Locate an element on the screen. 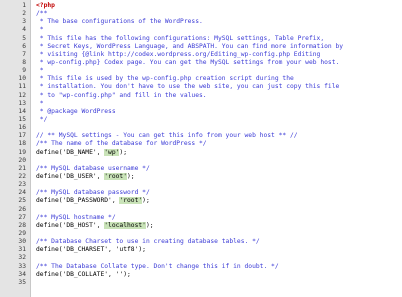 Image resolution: width=402 pixels, height=297 pixels. line-number: 22 is located at coordinates (22, 176).